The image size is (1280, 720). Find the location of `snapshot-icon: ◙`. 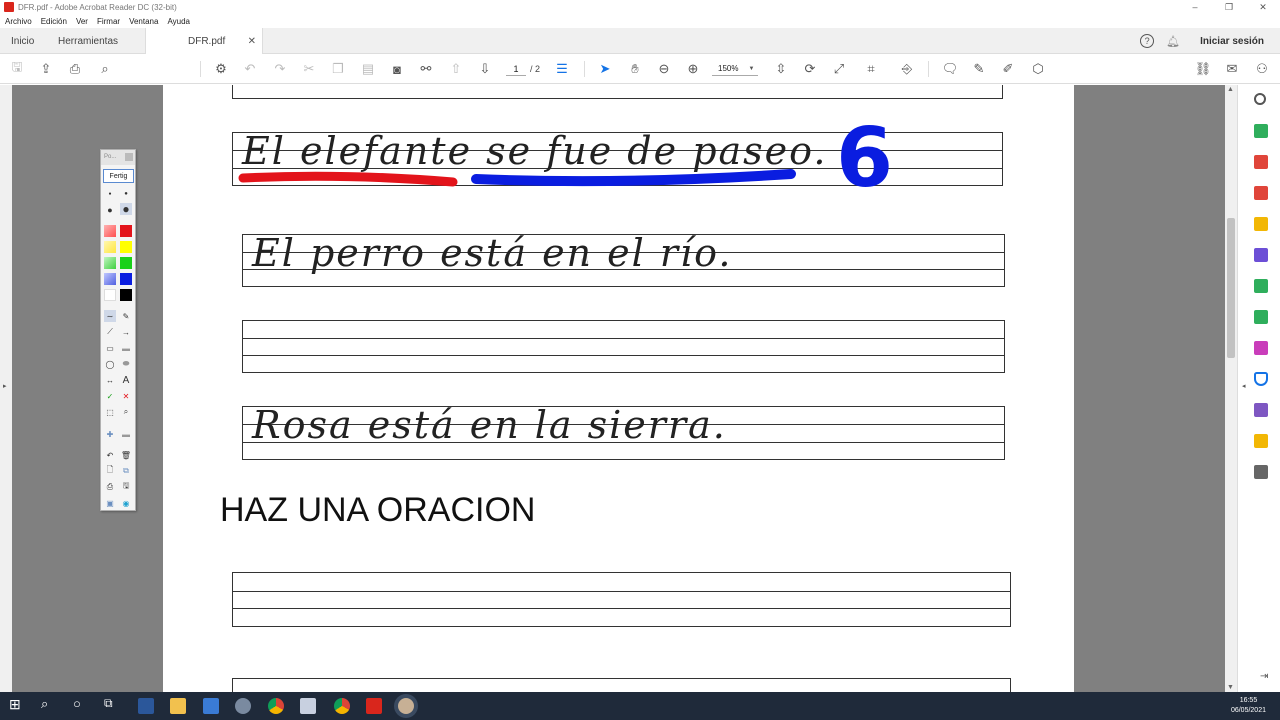

snapshot-icon: ◙ is located at coordinates (397, 69).